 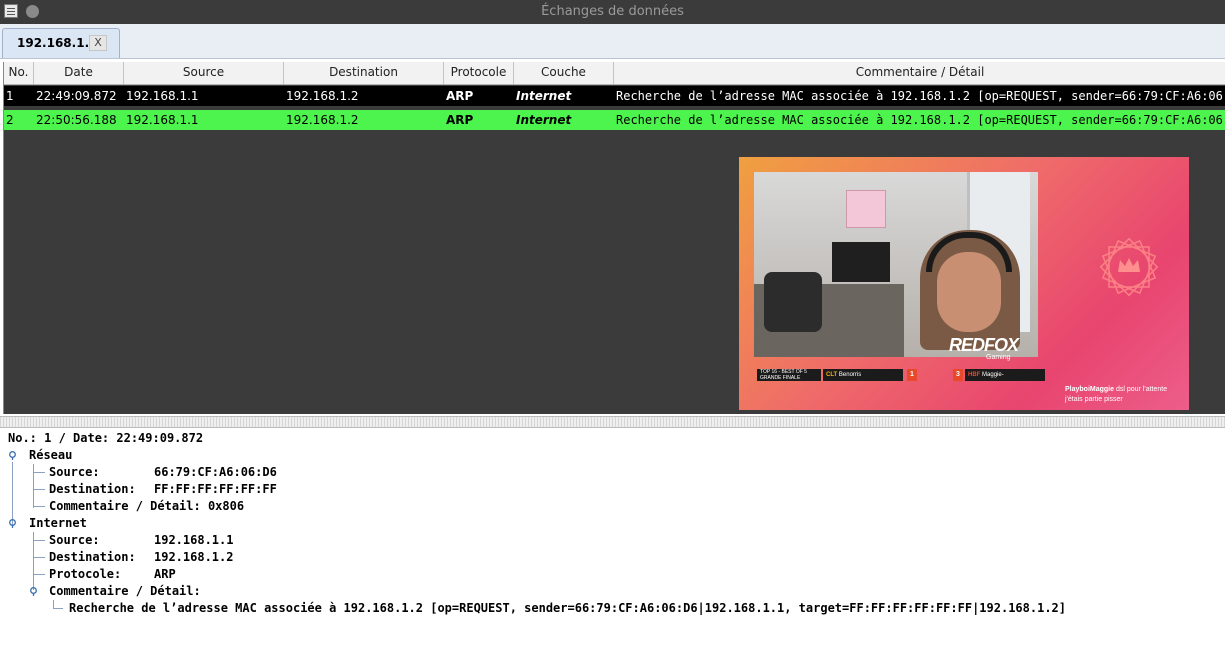 I want to click on column-header-comment: Commentaire / Détail, so click(x=919, y=73).